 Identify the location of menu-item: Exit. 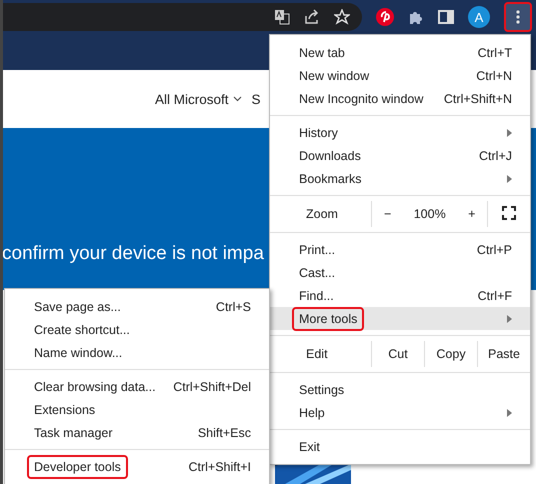
(400, 446).